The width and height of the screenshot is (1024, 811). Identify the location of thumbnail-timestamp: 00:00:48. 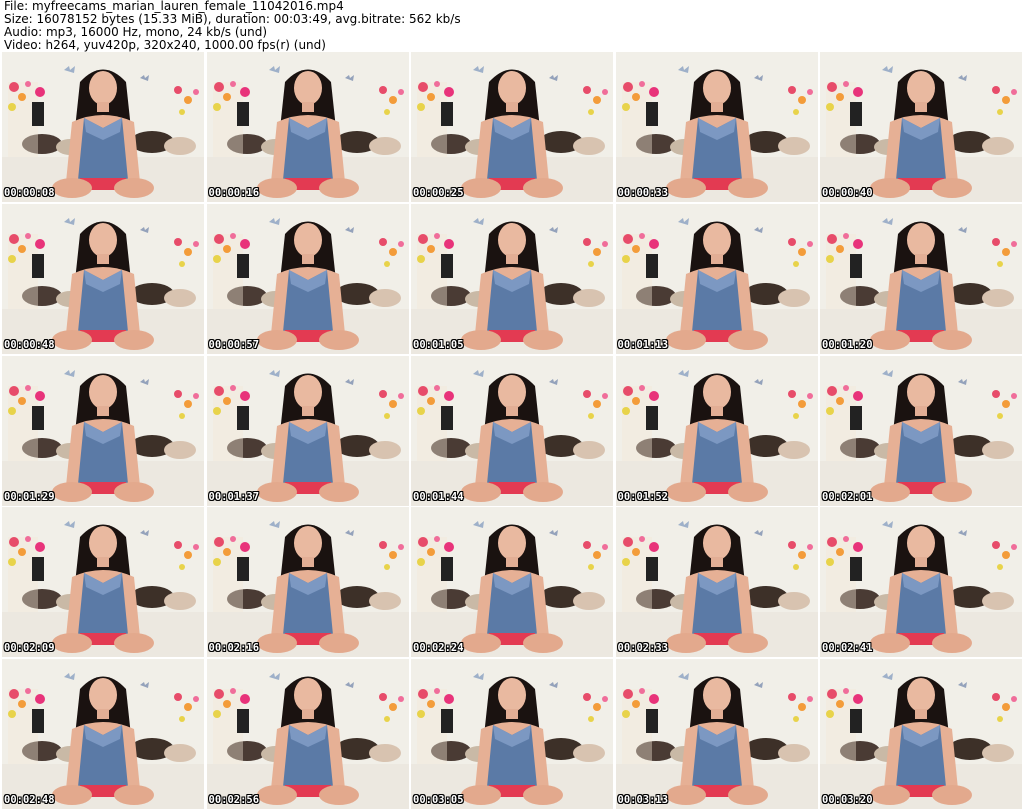
(29, 344).